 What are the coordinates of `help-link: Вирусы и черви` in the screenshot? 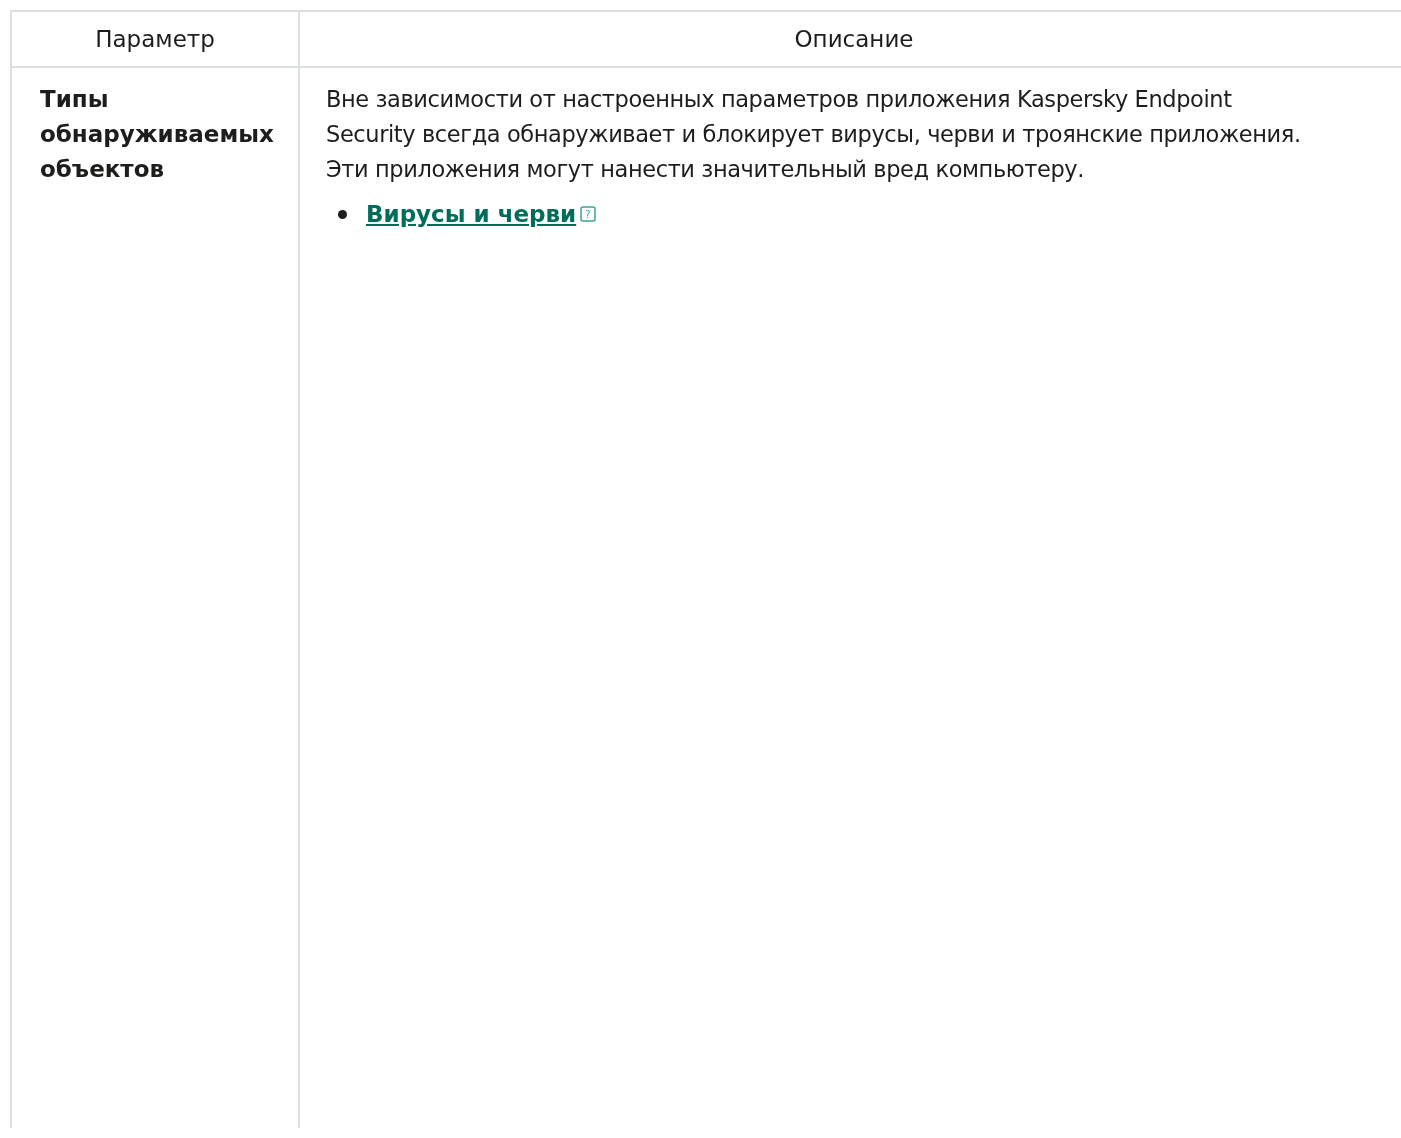 It's located at (471, 214).